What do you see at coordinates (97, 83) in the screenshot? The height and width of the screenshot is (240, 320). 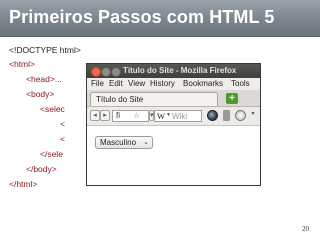 I see `menu-file: File` at bounding box center [97, 83].